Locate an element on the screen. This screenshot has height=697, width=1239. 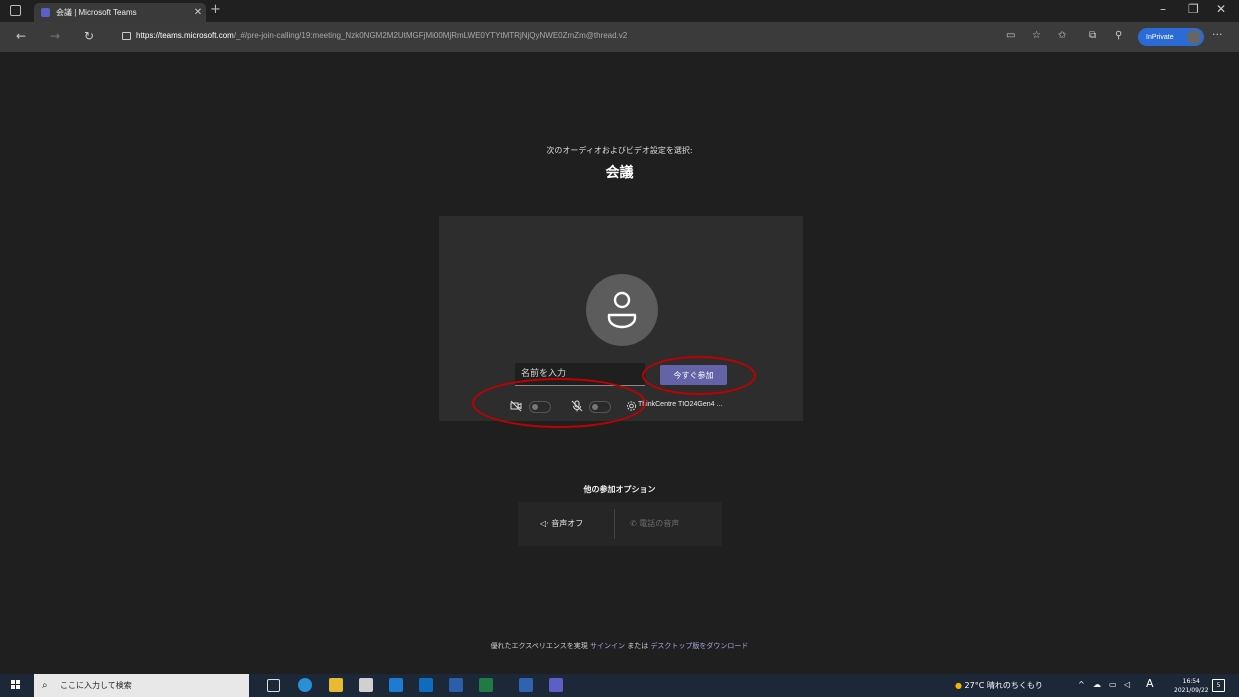
store-icon is located at coordinates (366, 685).